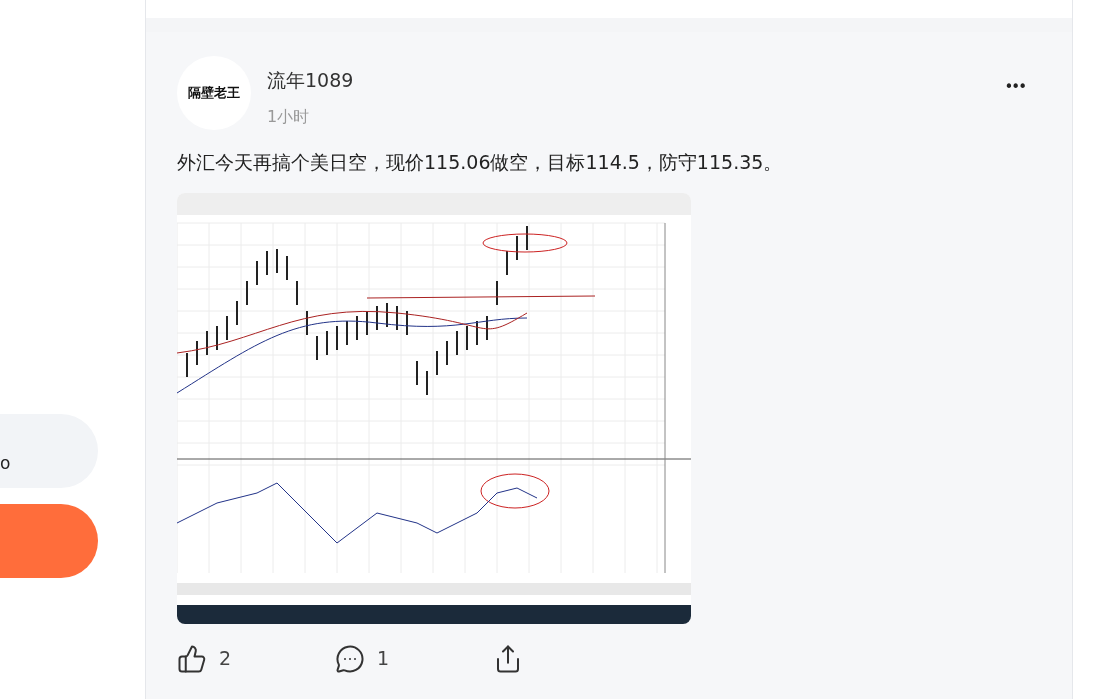  What do you see at coordinates (310, 80) in the screenshot?
I see `author-name: 流年1089` at bounding box center [310, 80].